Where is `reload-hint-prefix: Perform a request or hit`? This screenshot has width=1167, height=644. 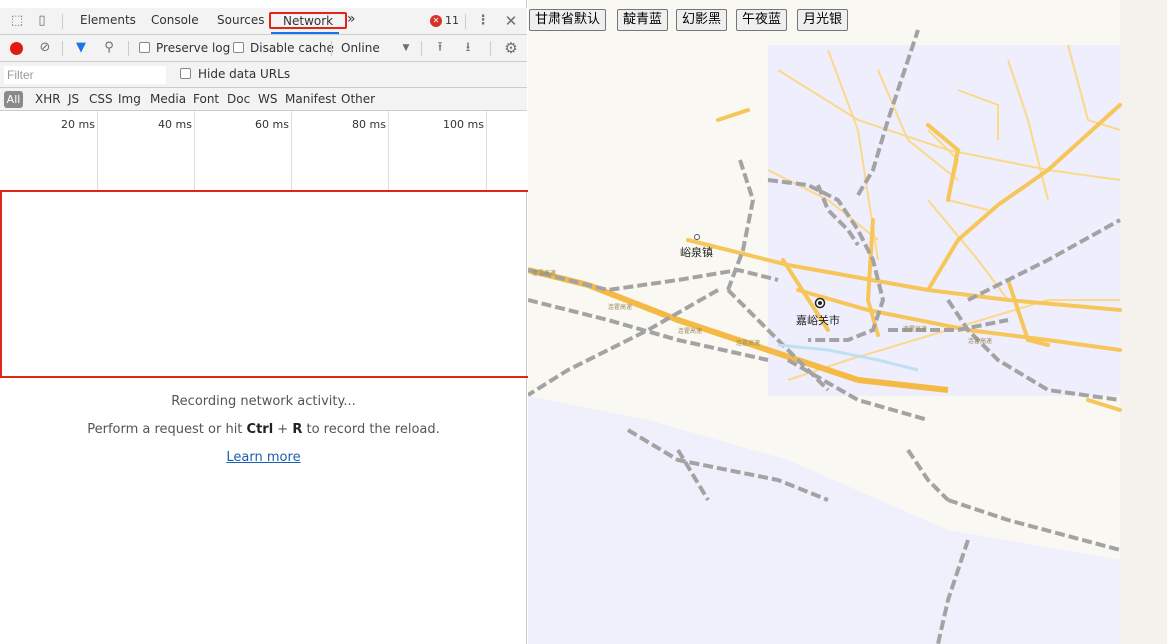
reload-hint-prefix: Perform a request or hit is located at coordinates (167, 429).